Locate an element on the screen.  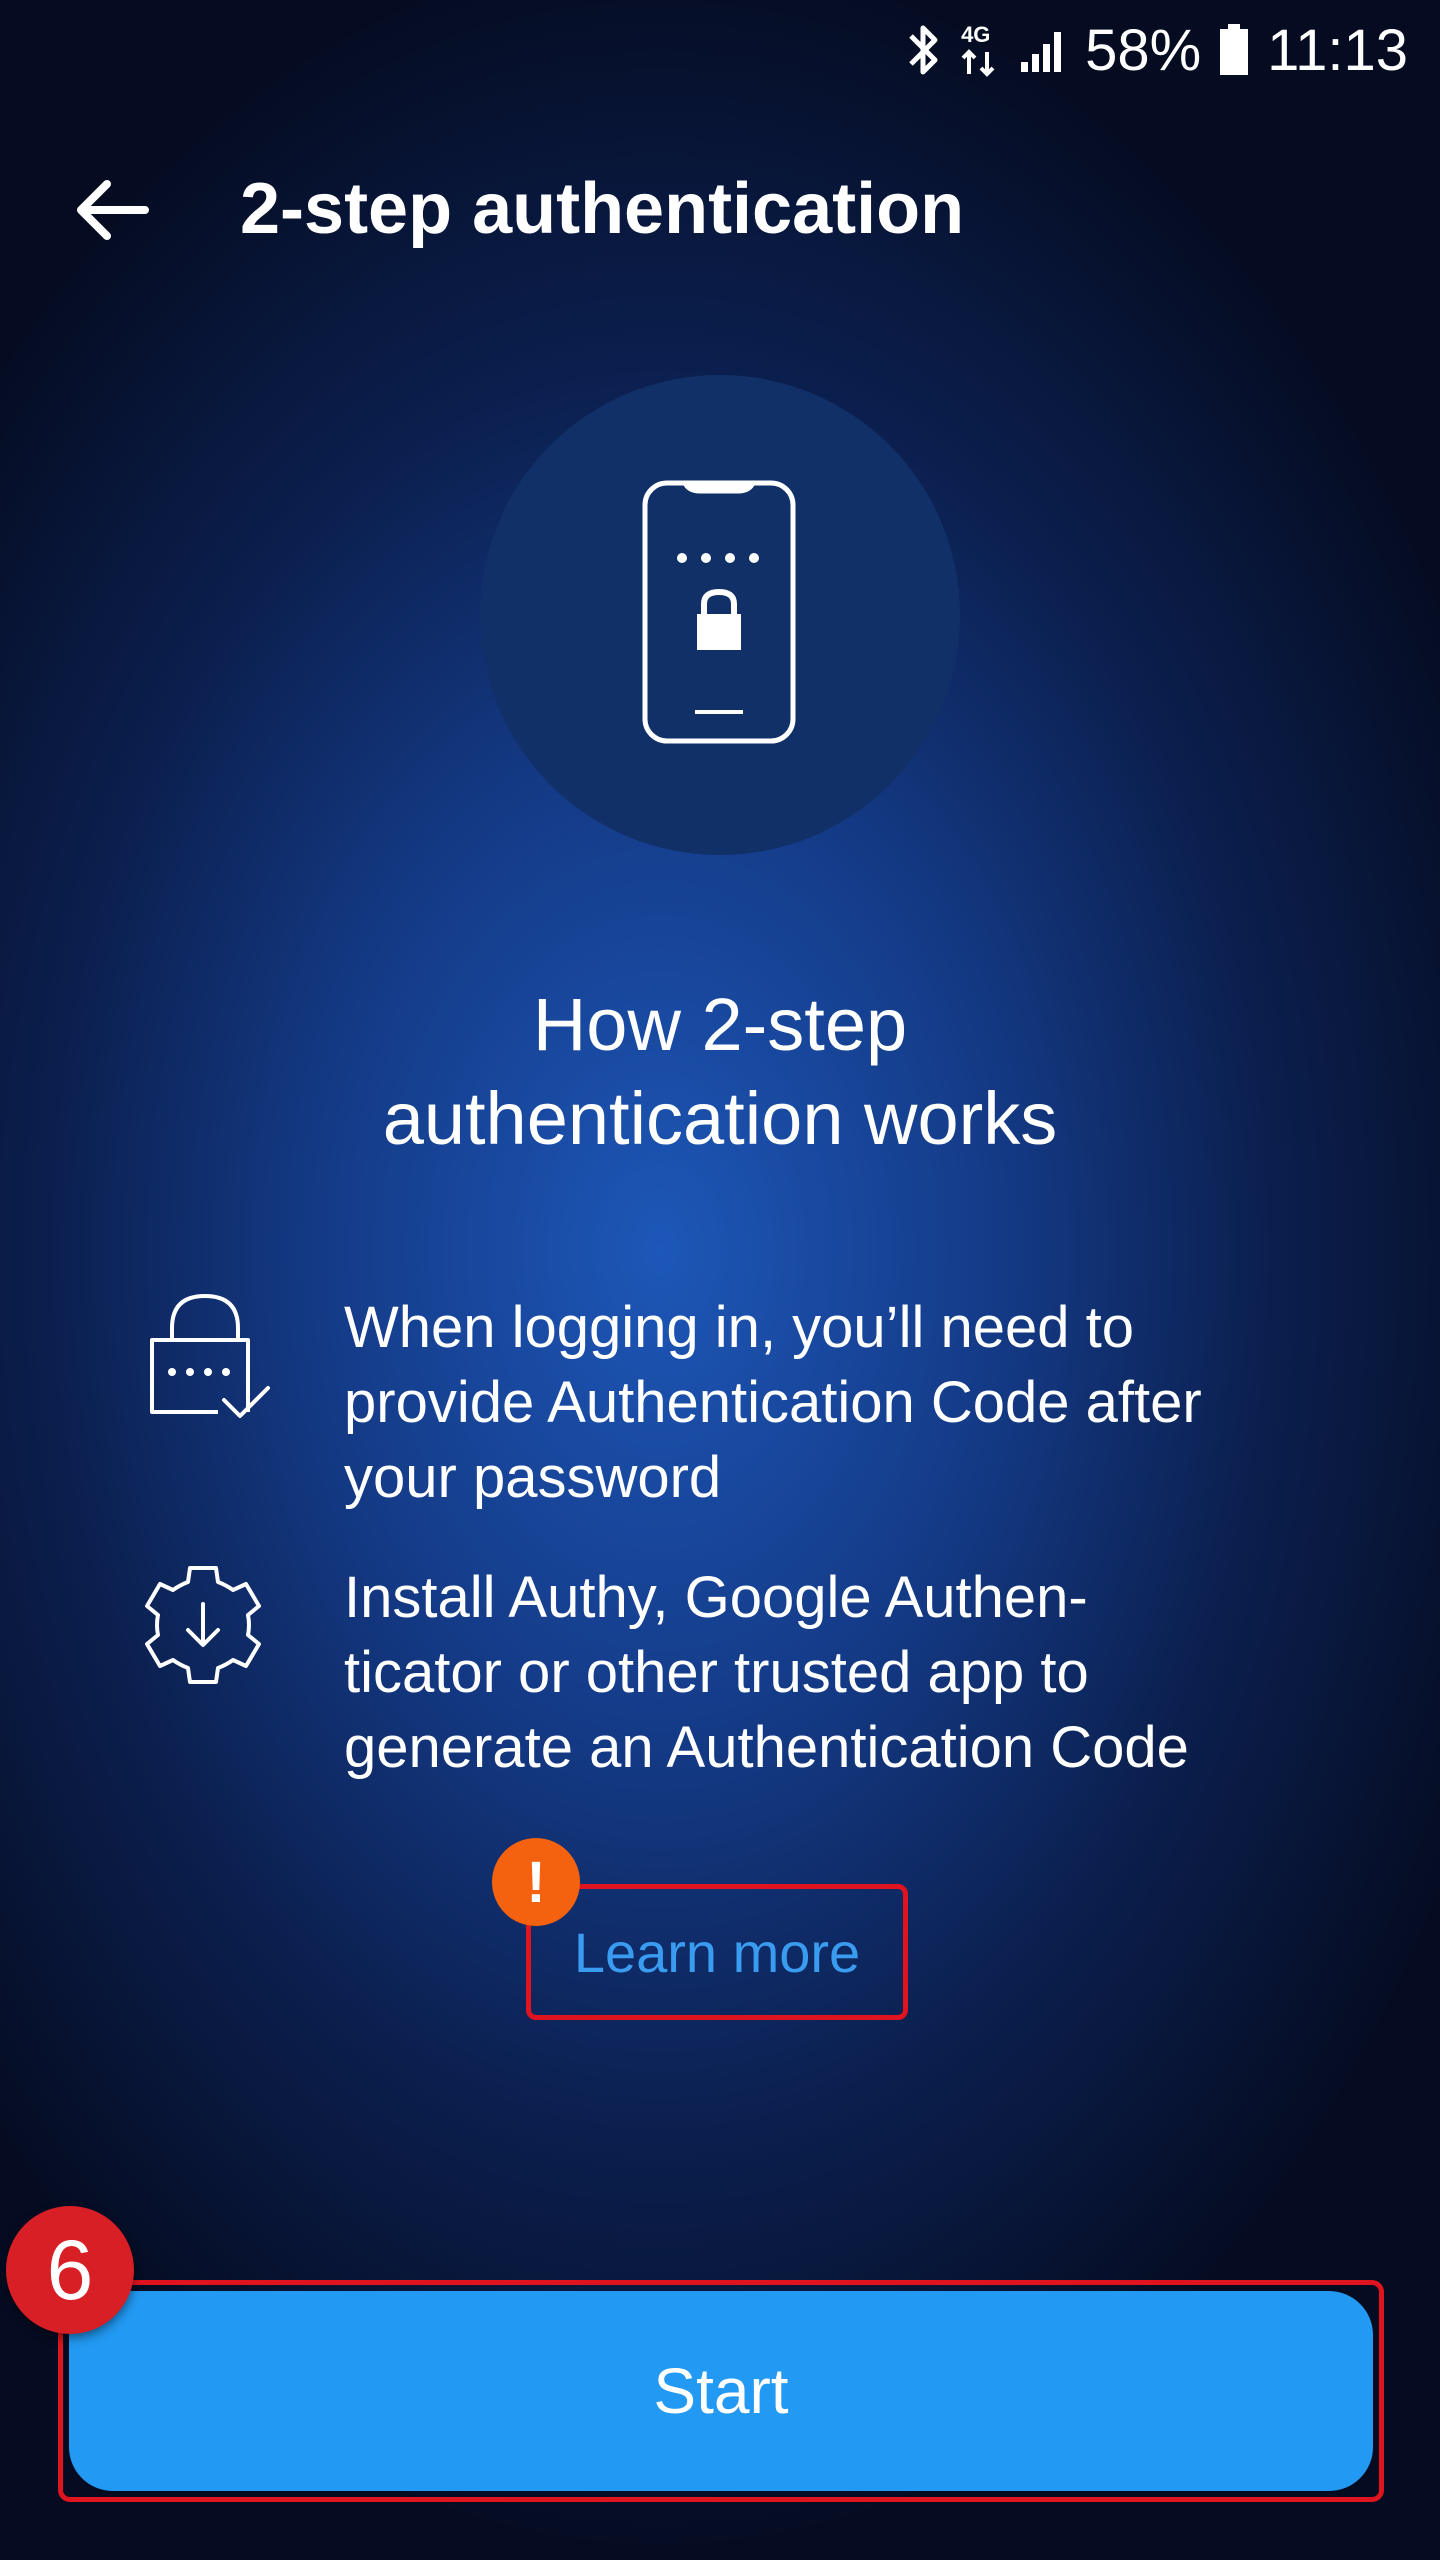
start-button-highlight: Start is located at coordinates (721, 2391).